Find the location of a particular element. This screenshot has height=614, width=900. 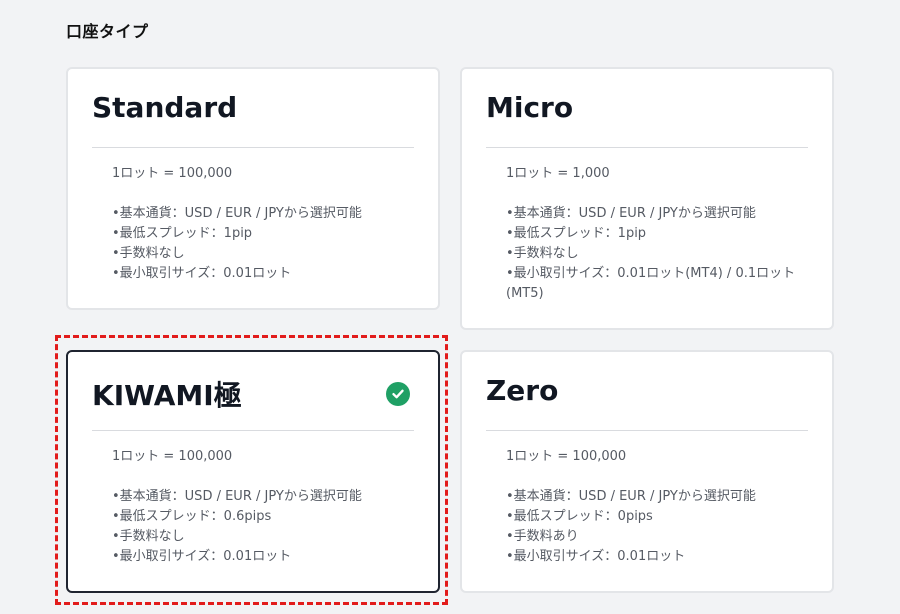

feature-item: 手数料あり is located at coordinates (659, 537).